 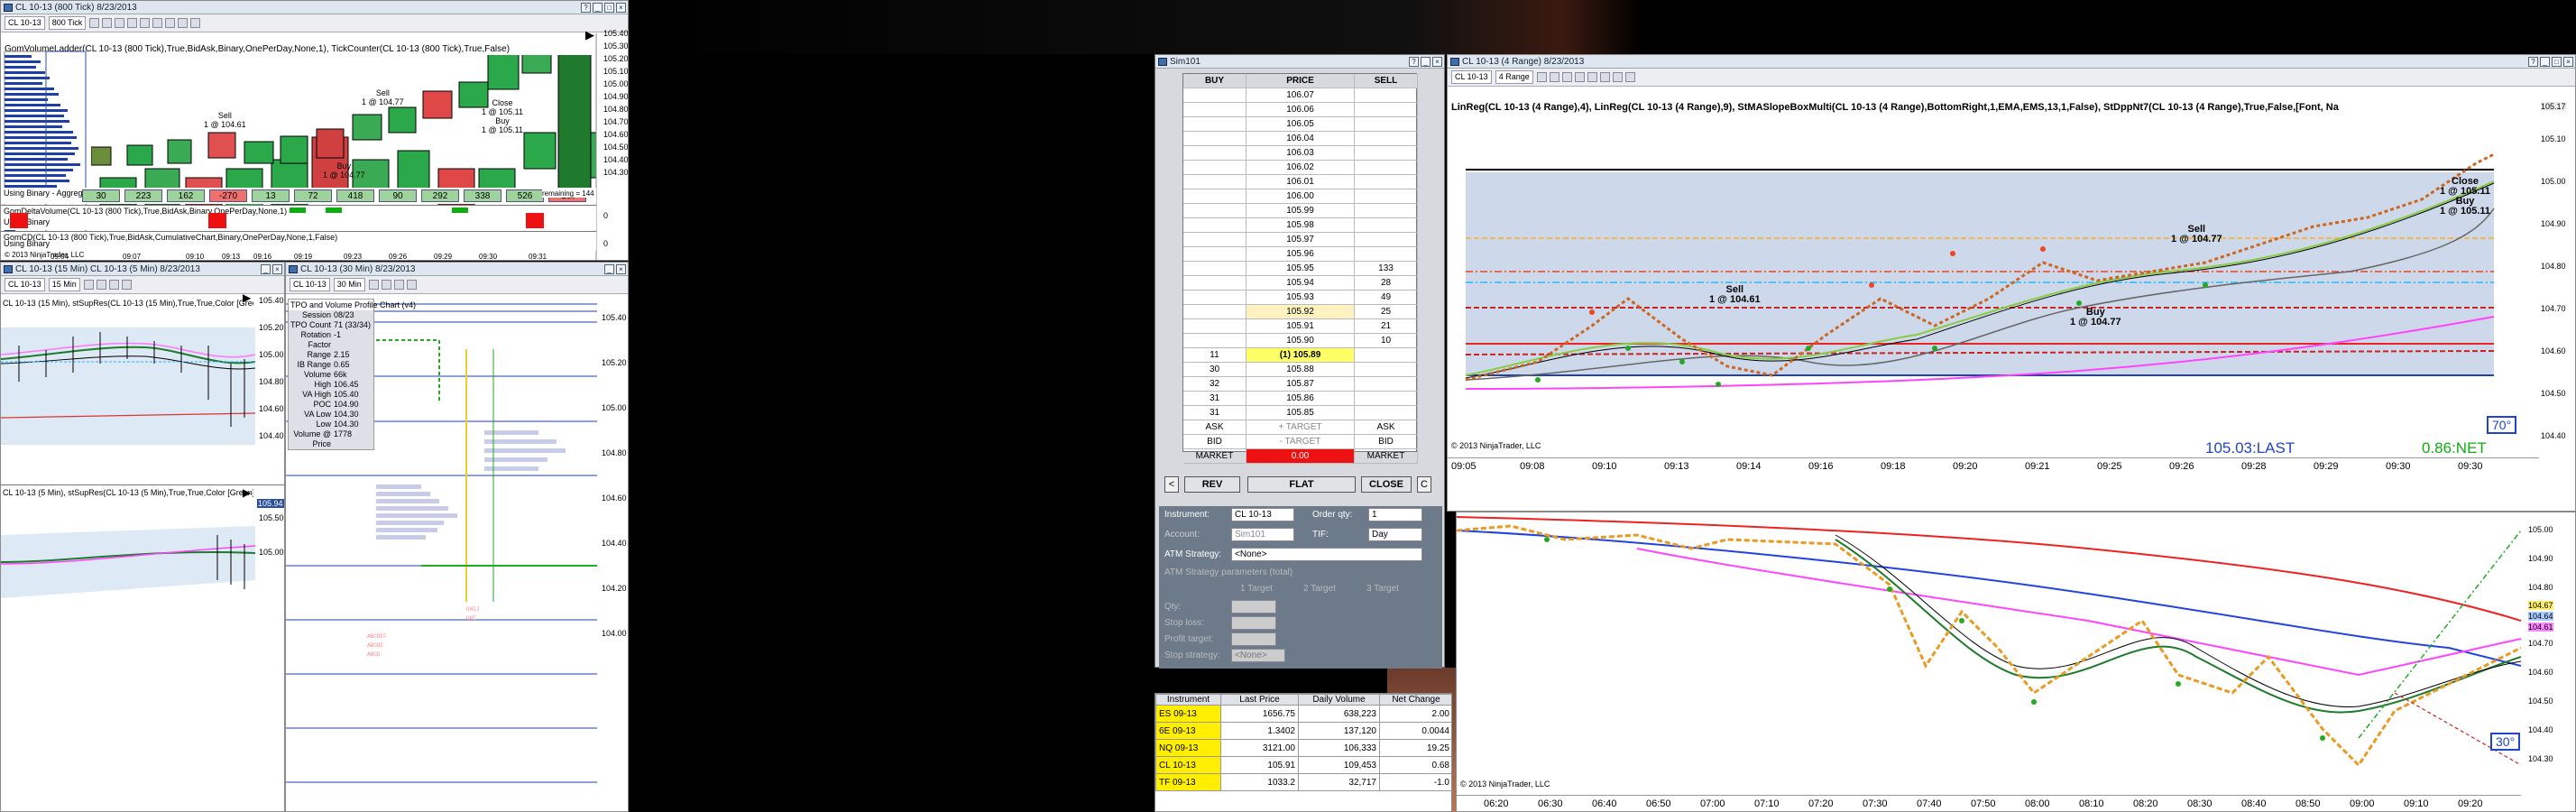 What do you see at coordinates (1300, 341) in the screenshot?
I see `ladder-row: 105.90 10` at bounding box center [1300, 341].